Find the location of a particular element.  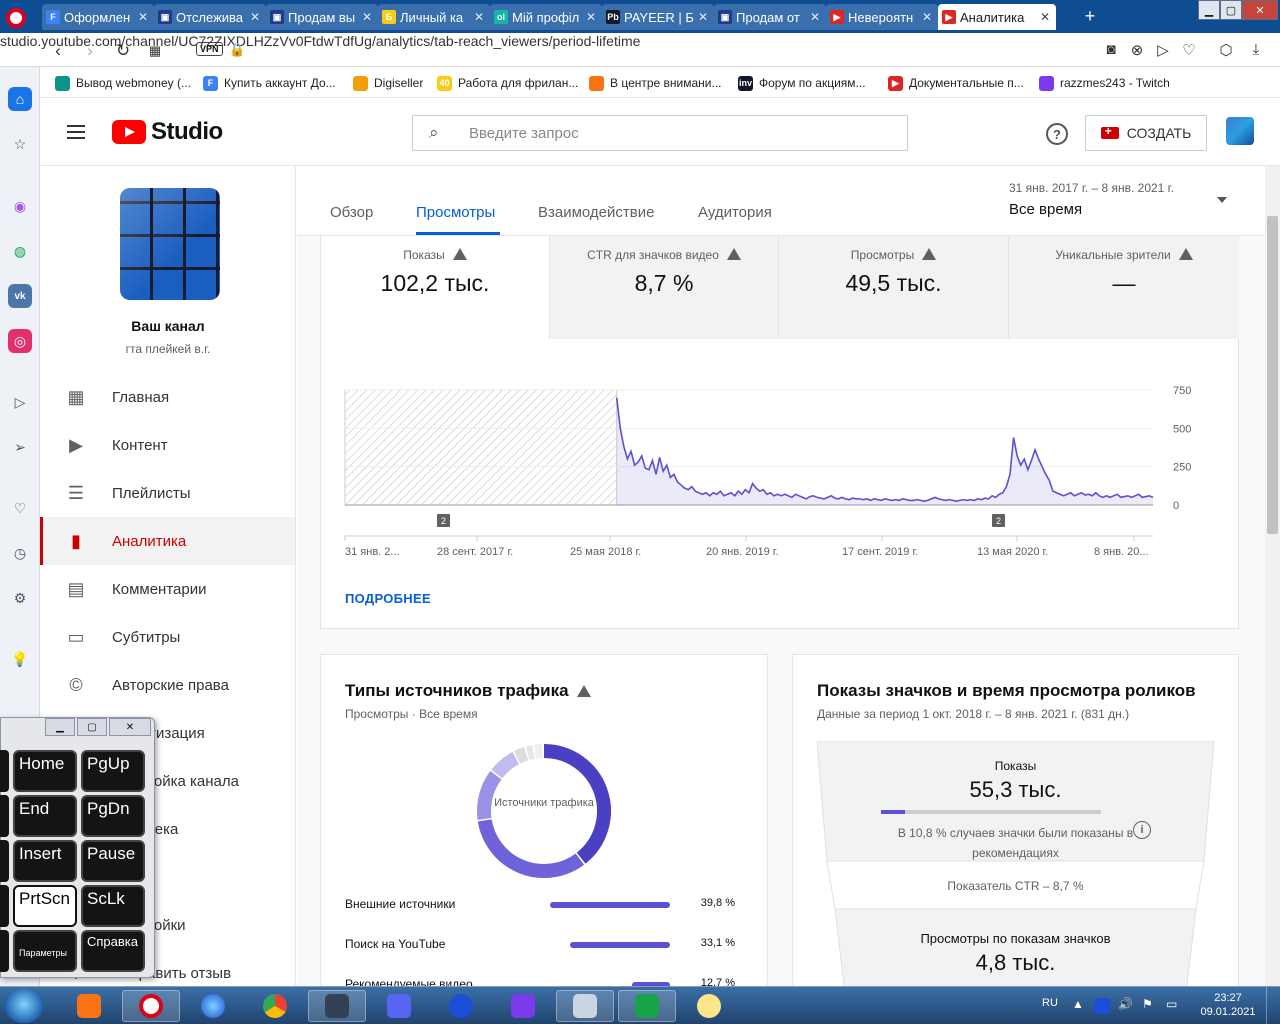

home-icon: ⌂ is located at coordinates (20, 99).